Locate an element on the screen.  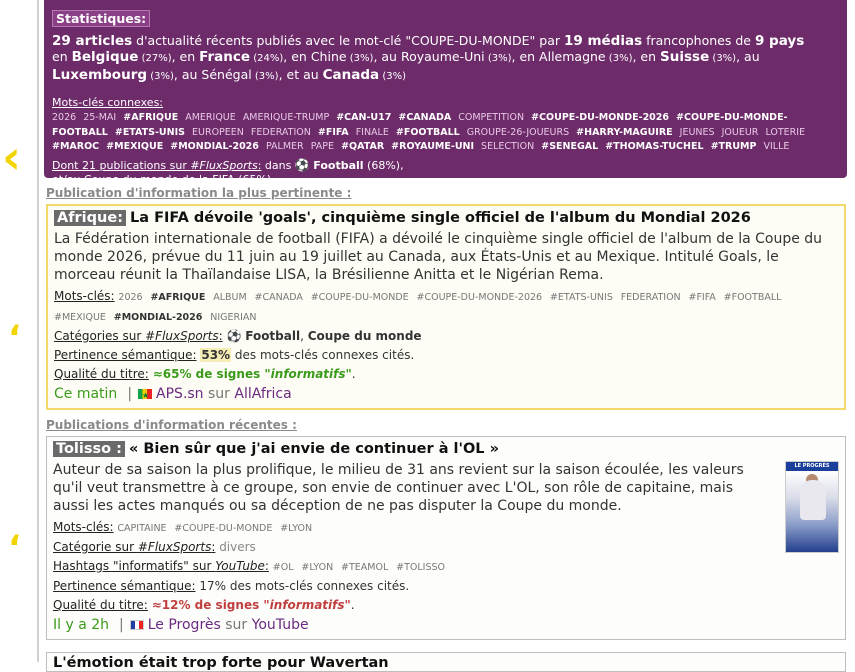
hashtag-link: #LYON is located at coordinates (317, 567).